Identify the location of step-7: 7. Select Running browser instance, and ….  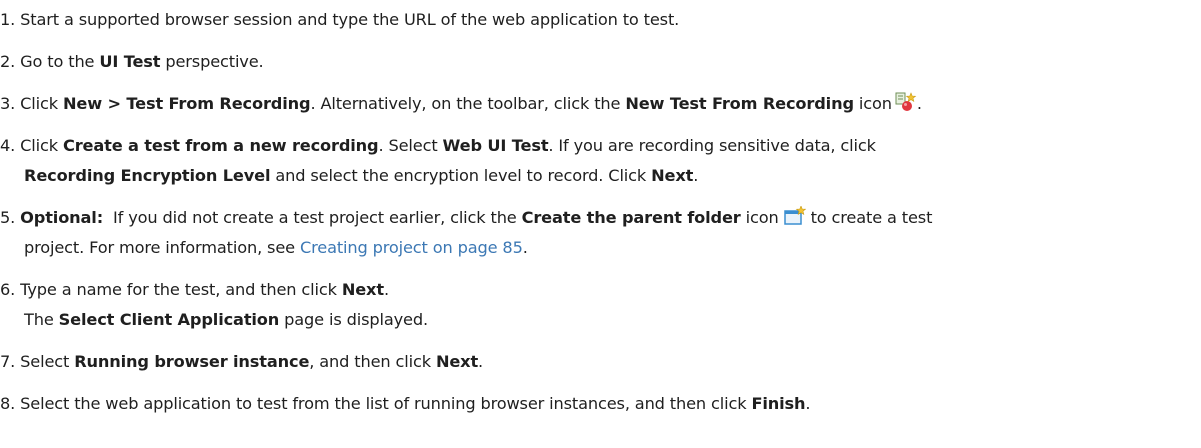
(241, 362).